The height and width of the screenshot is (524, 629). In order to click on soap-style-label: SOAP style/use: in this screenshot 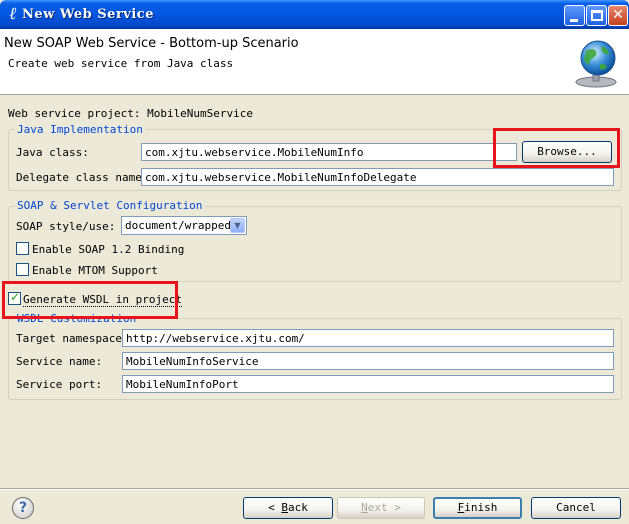, I will do `click(66, 226)`.